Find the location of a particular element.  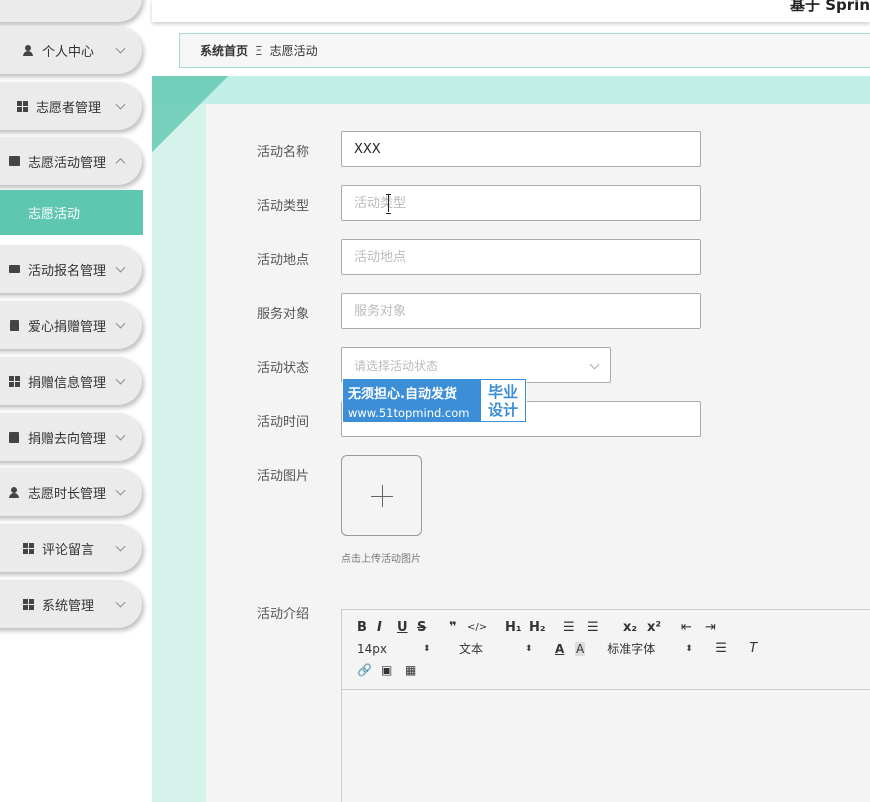

watermark-line2: www.51topmind.com is located at coordinates (409, 413).